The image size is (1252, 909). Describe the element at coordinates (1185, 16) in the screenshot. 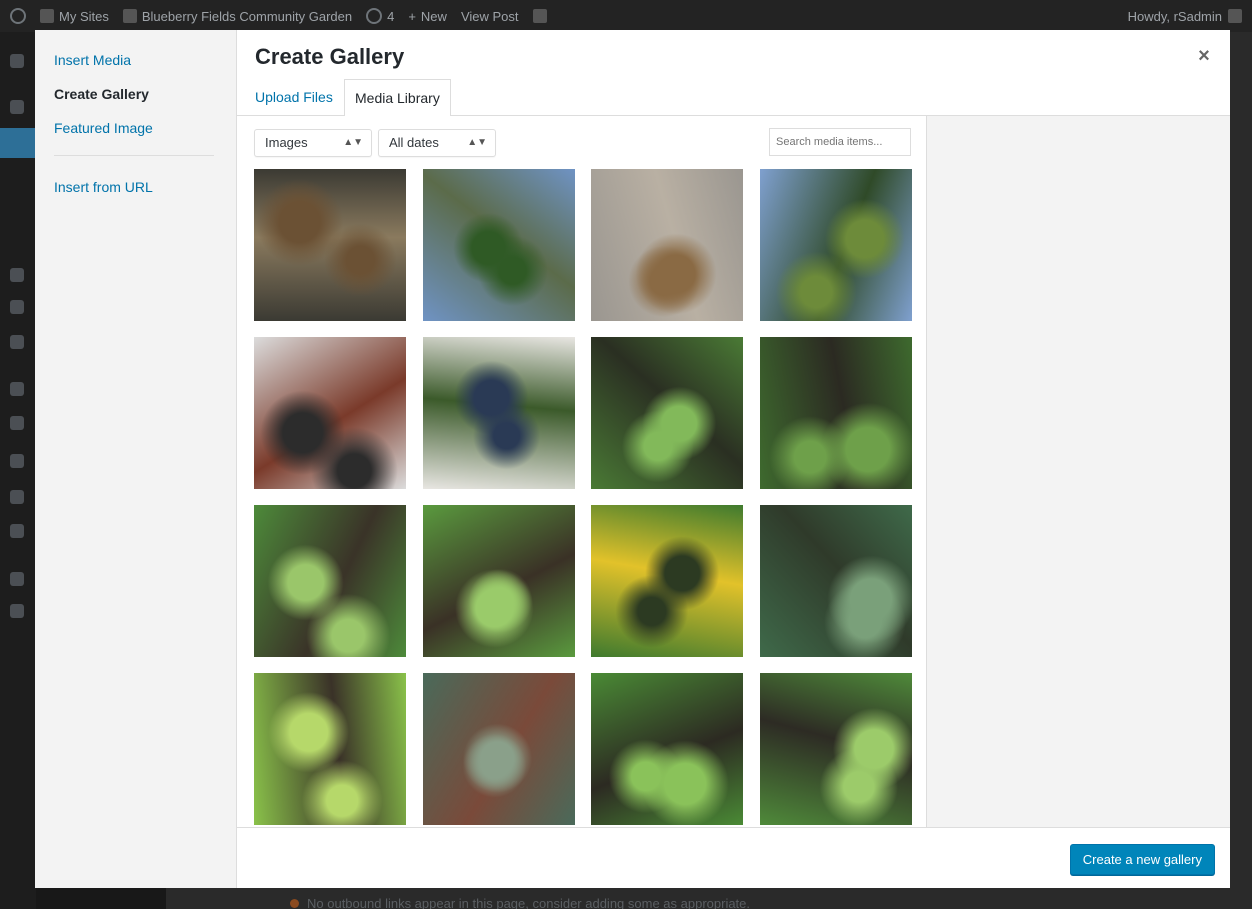

I see `admin-bar-account: Howdy, rSadmin` at that location.